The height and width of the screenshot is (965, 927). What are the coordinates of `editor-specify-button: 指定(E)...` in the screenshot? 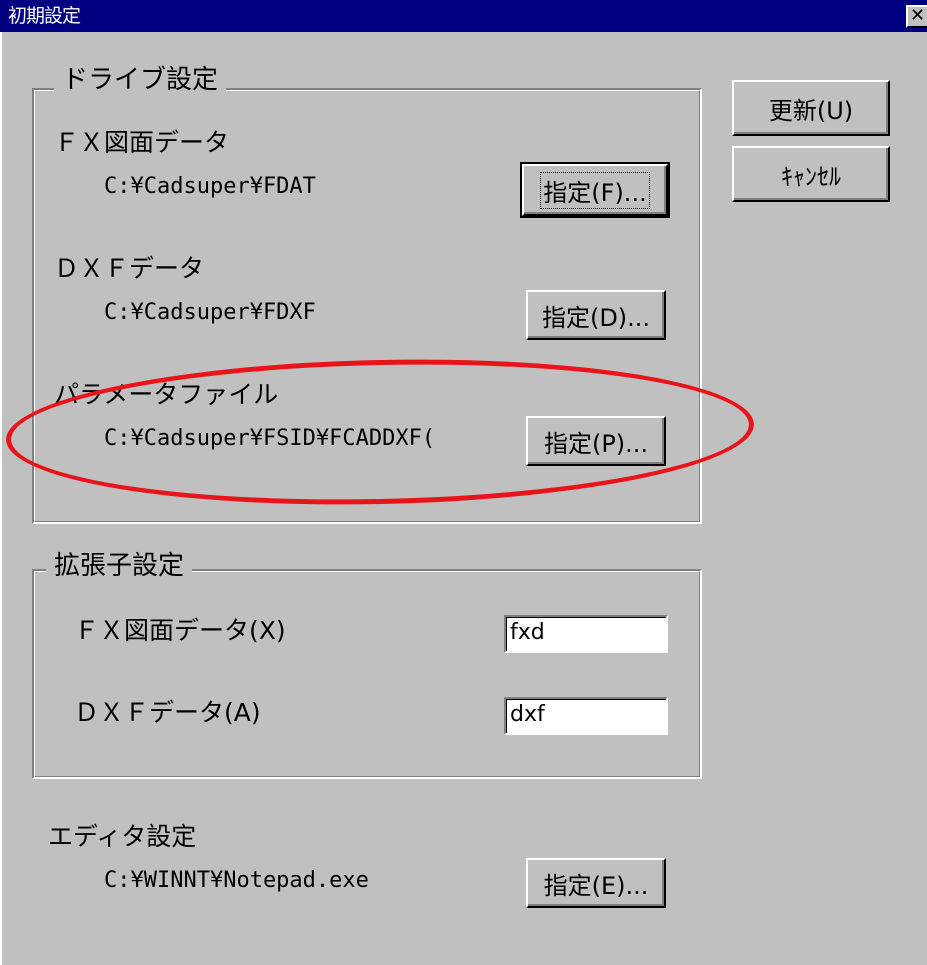 It's located at (596, 883).